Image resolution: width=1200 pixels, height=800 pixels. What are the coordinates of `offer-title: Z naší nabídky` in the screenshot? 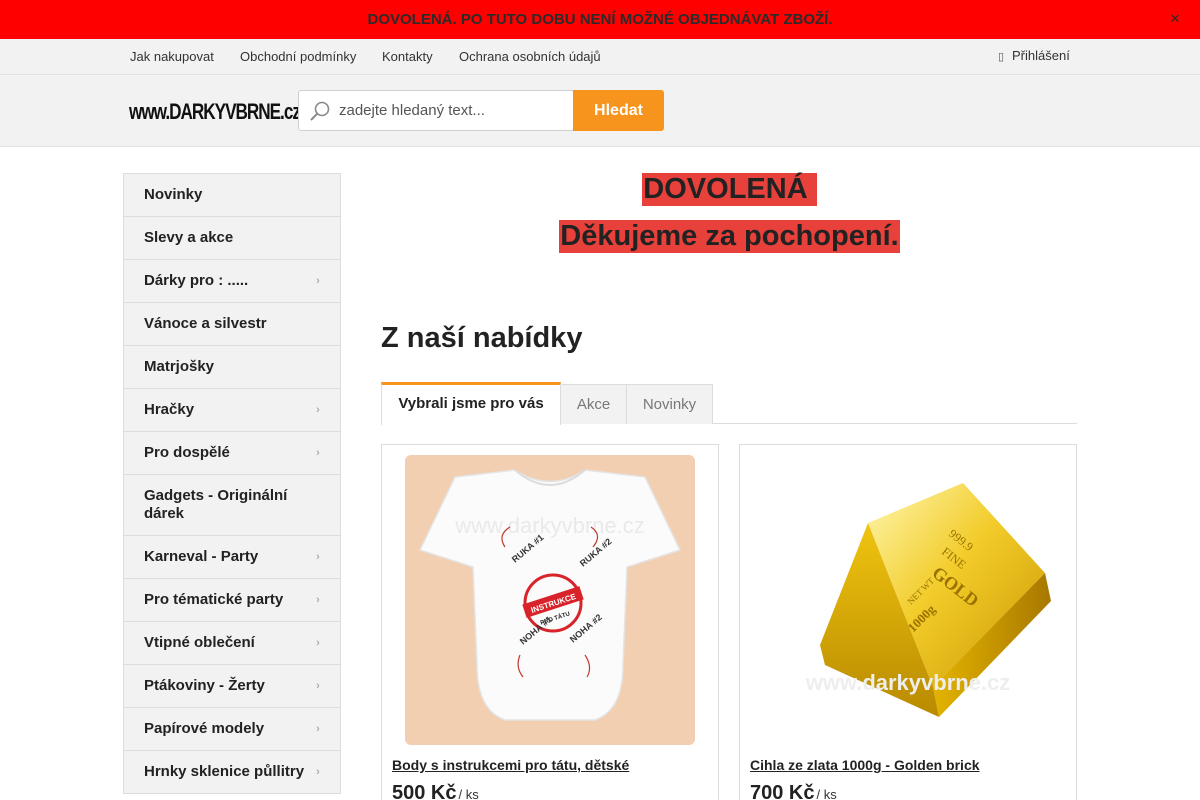 It's located at (482, 338).